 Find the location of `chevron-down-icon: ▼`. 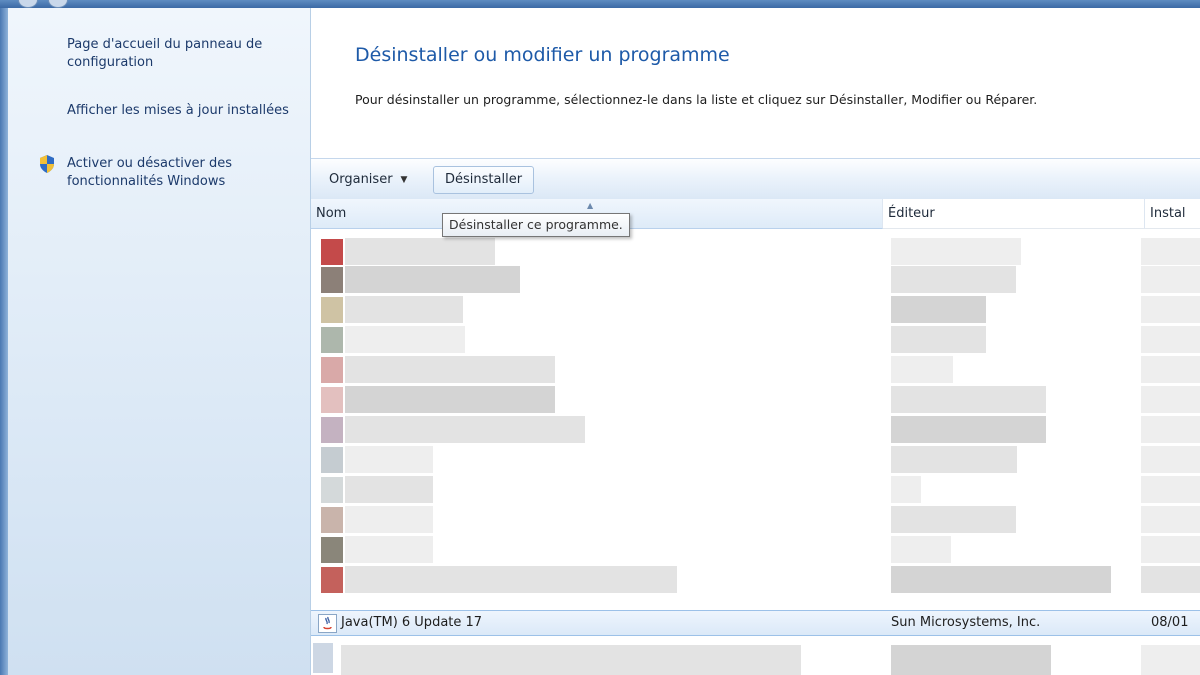

chevron-down-icon: ▼ is located at coordinates (404, 180).